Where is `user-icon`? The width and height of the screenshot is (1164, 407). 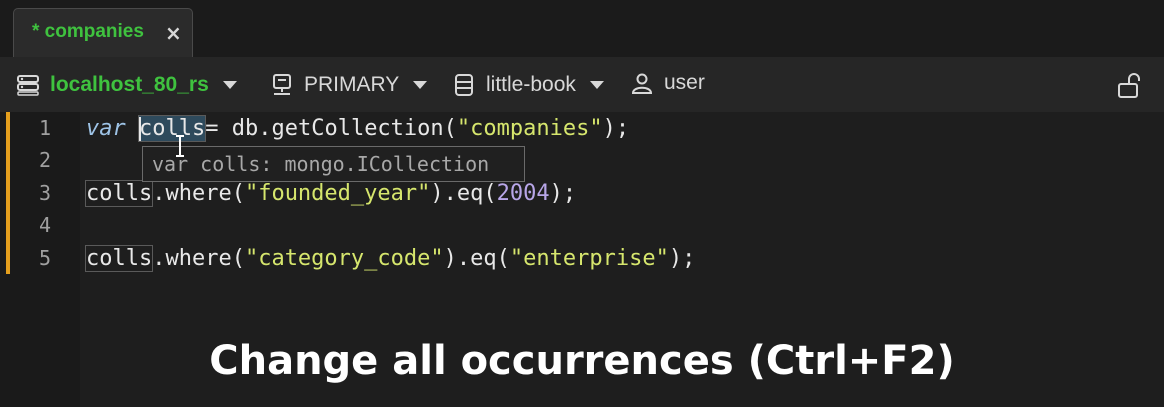
user-icon is located at coordinates (642, 83).